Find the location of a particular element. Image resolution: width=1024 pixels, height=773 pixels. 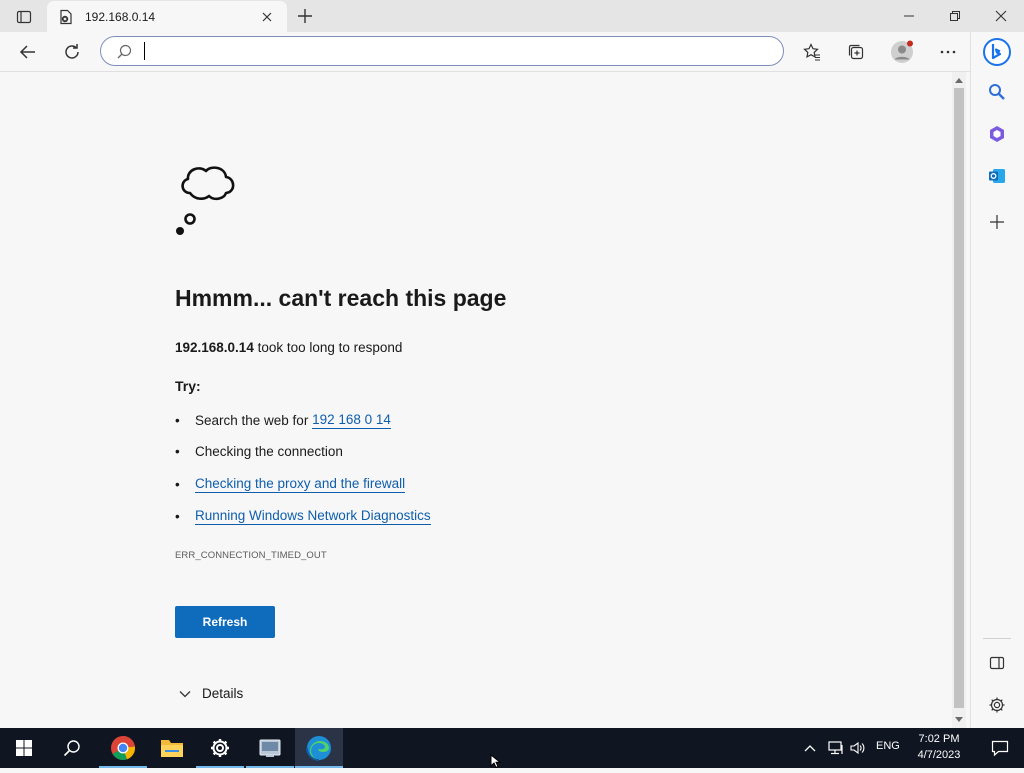

tab-actions-button is located at coordinates (24, 17).